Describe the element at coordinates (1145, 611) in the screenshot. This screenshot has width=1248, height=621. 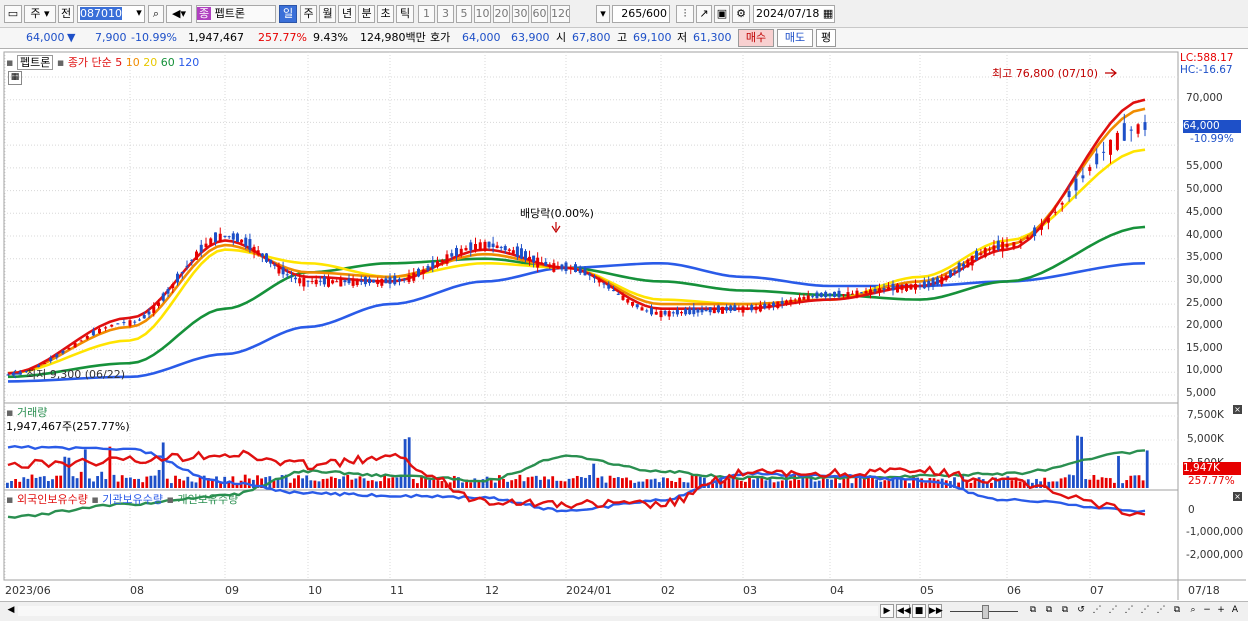
I see `trend-tool-3-icon: ⋰` at that location.